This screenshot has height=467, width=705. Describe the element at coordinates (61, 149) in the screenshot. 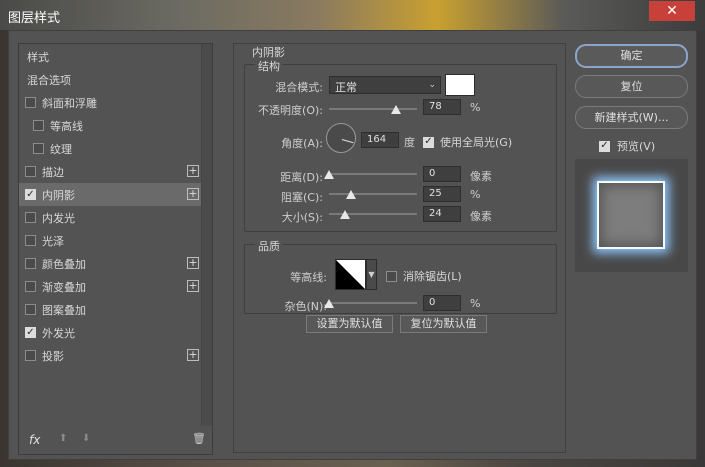

I see `list-item-label: 纹理` at that location.